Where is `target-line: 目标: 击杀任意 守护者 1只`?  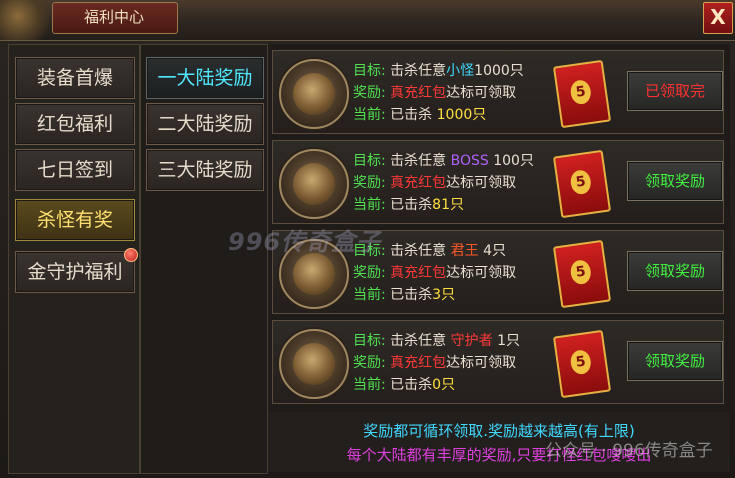
target-line: 目标: 击杀任意 守护者 1只 is located at coordinates (436, 341).